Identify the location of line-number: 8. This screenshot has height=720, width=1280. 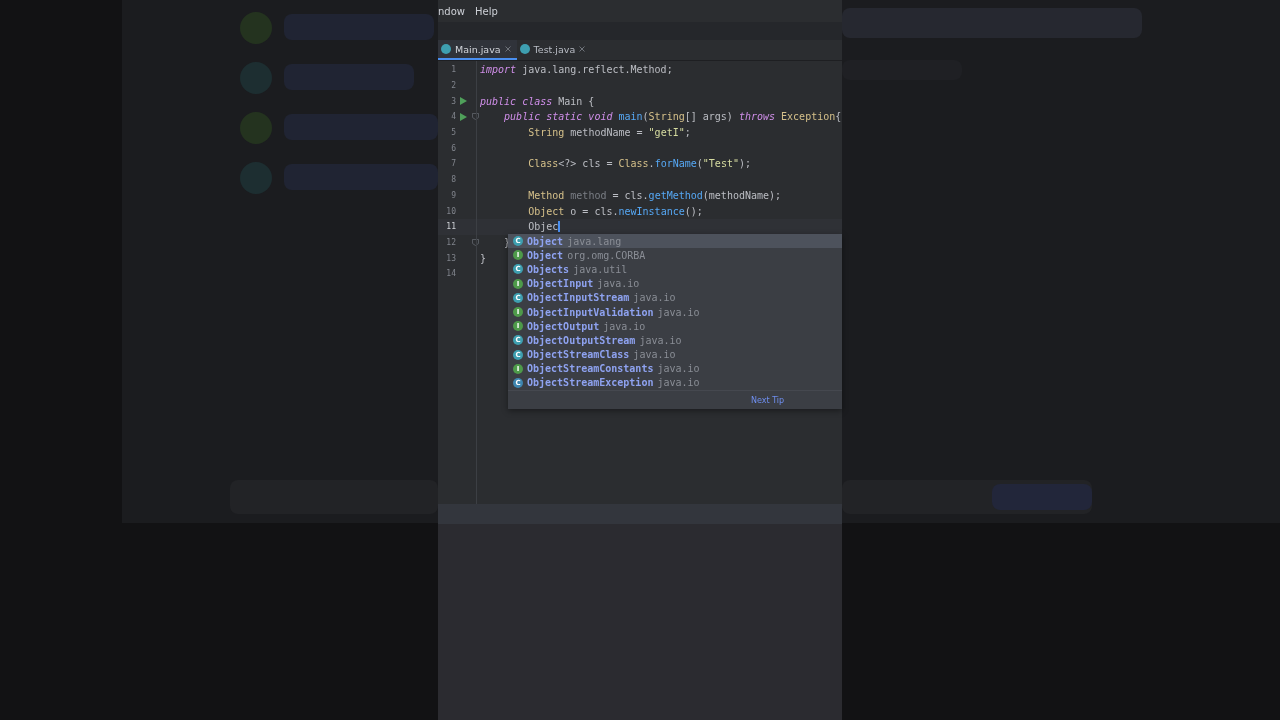
(453, 180).